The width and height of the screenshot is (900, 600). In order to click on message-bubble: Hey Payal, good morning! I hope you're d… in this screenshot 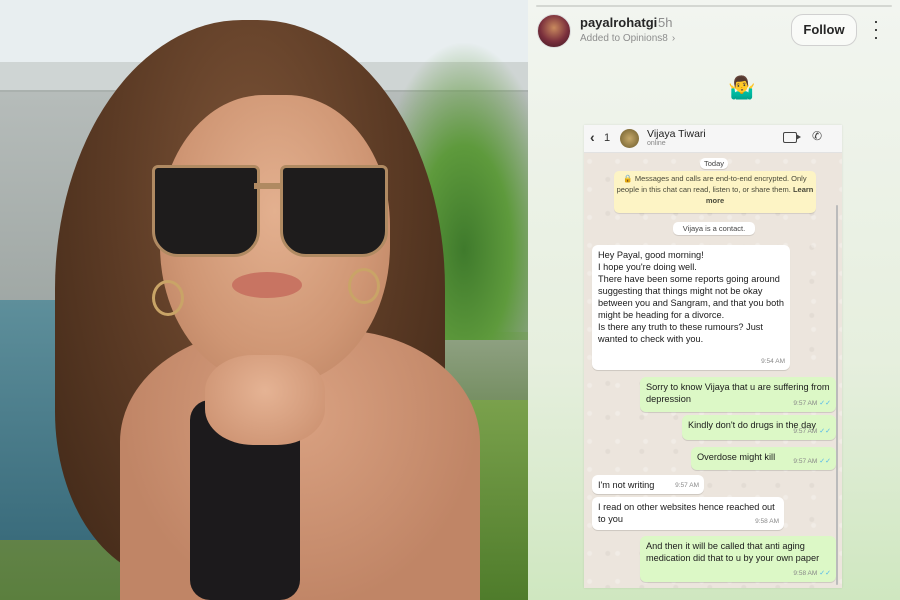, I will do `click(691, 307)`.